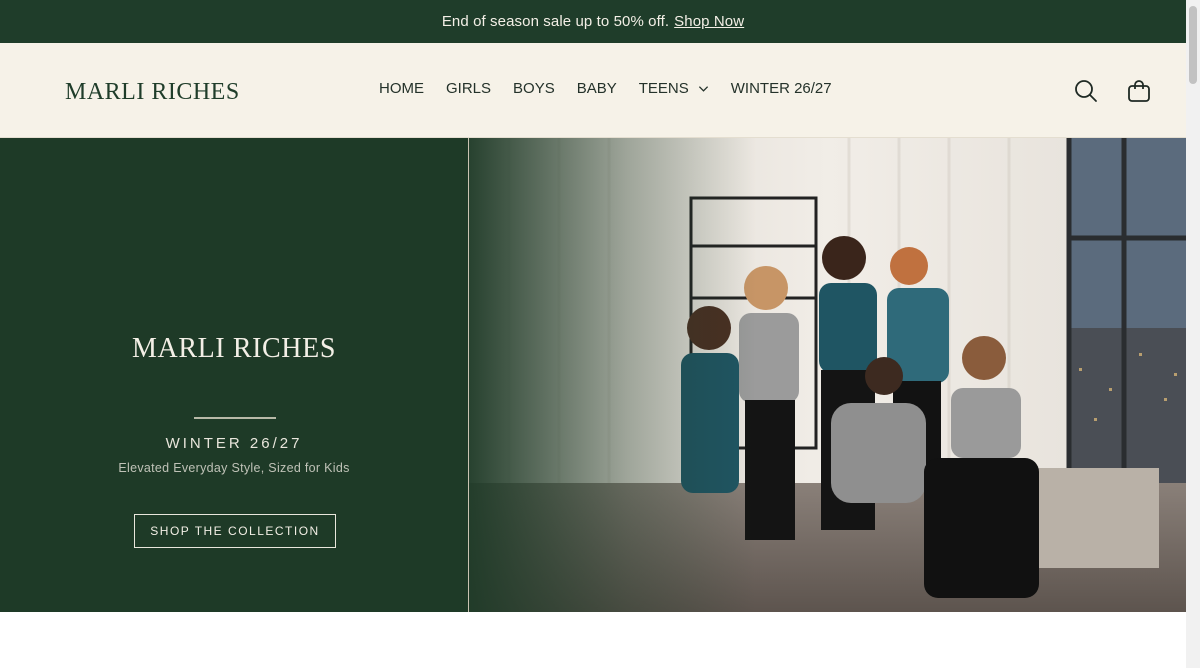  I want to click on nav-item-baby: BABY, so click(597, 88).